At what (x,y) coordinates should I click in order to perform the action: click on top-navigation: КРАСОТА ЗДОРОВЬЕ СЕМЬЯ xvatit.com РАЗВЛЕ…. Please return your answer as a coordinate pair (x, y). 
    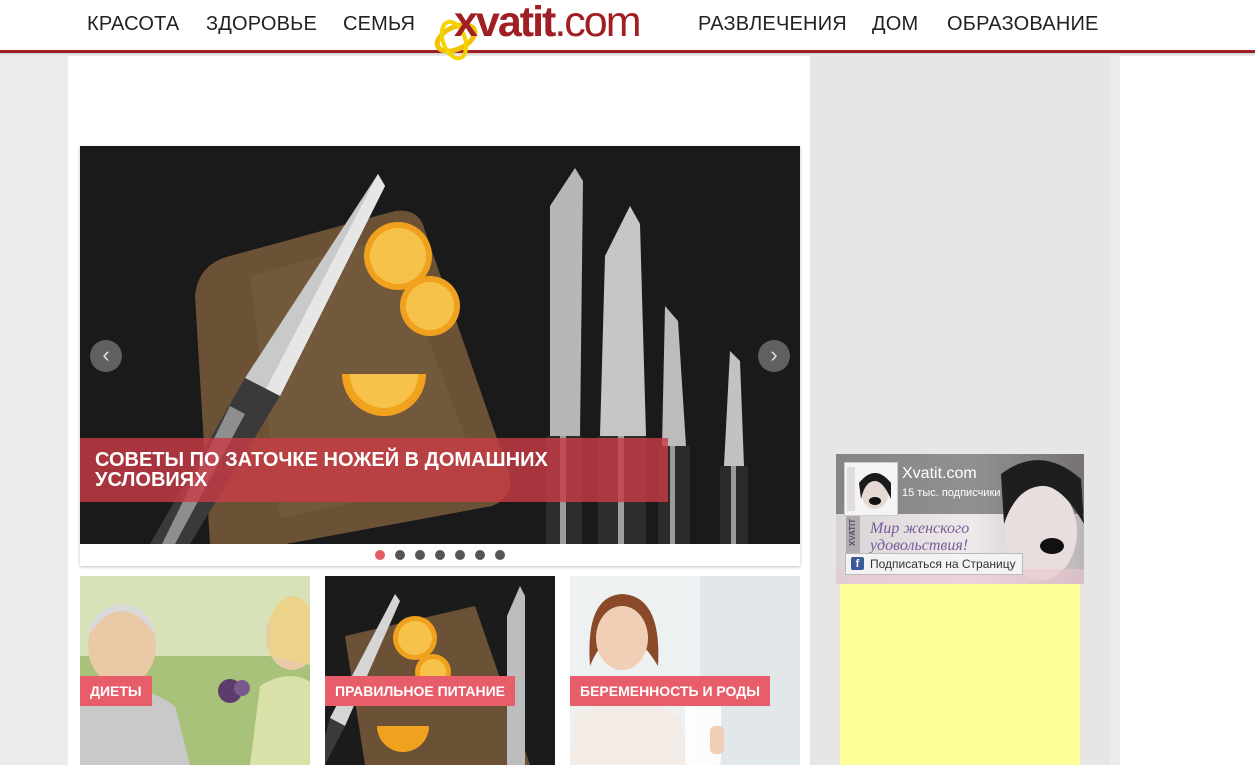
    Looking at the image, I should click on (627, 30).